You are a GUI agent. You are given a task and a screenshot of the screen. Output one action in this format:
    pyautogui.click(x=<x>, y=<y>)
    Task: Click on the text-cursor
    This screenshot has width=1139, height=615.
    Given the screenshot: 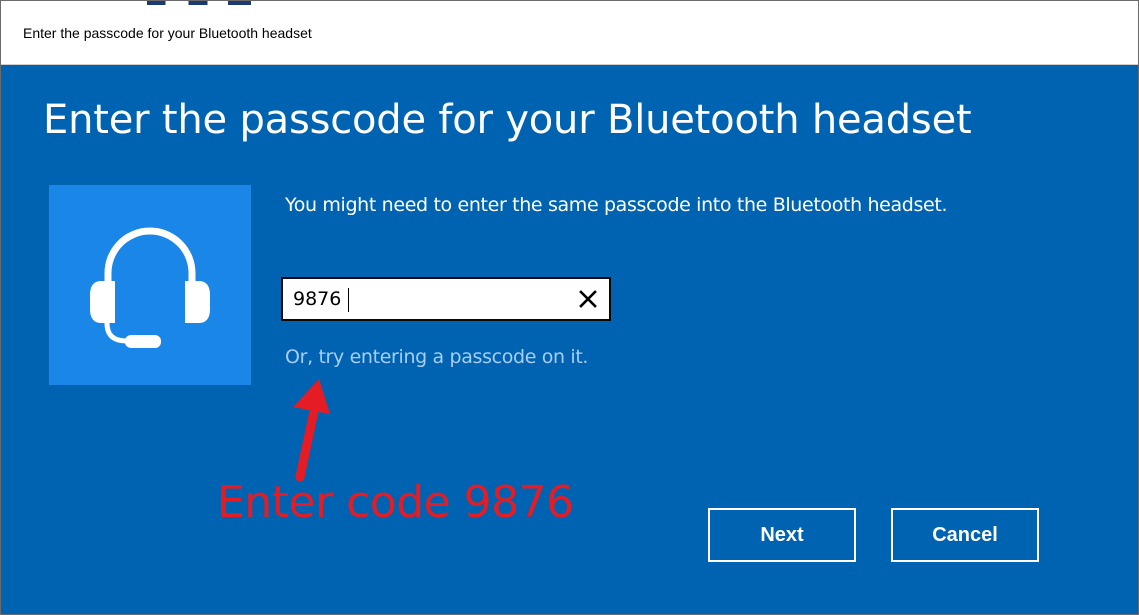 What is the action you would take?
    pyautogui.click(x=348, y=300)
    